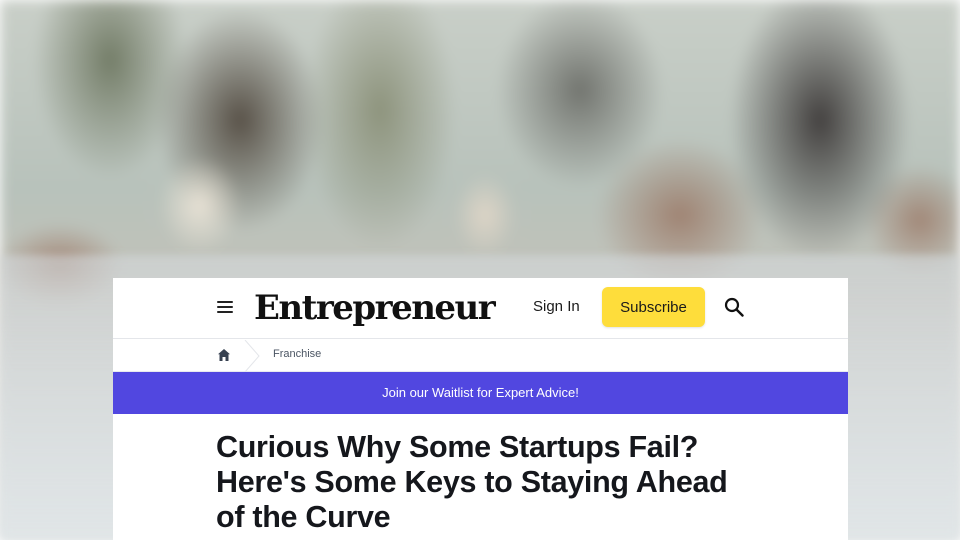  Describe the element at coordinates (225, 308) in the screenshot. I see `menu-icon` at that location.